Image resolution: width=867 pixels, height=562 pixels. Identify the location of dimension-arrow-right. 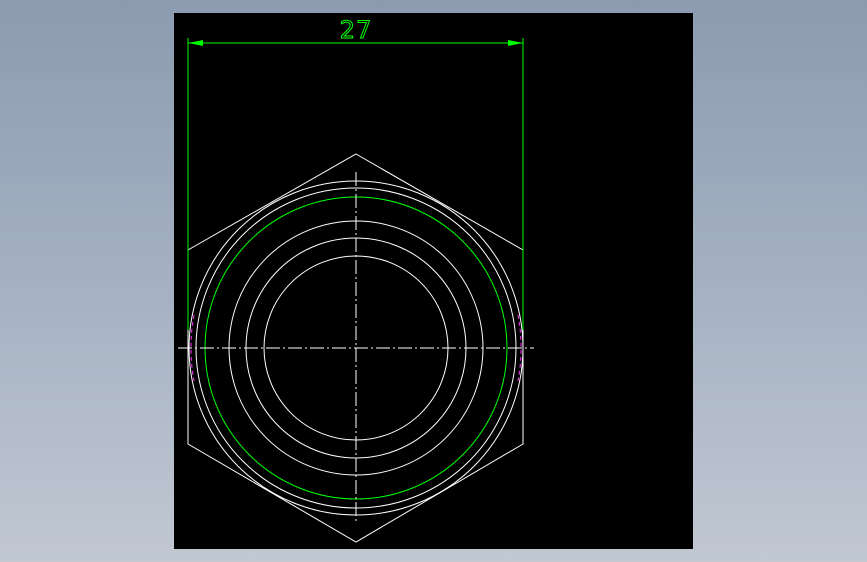
(515, 43).